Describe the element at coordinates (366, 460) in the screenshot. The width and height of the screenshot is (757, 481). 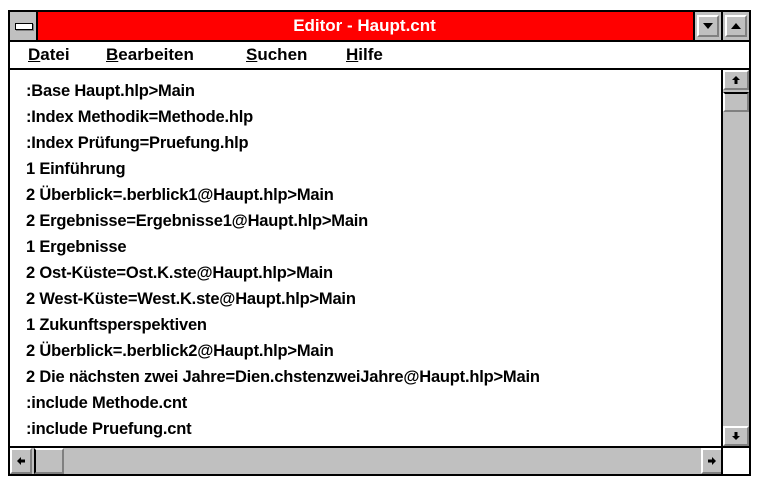
I see `horizontal-scrollbar` at that location.